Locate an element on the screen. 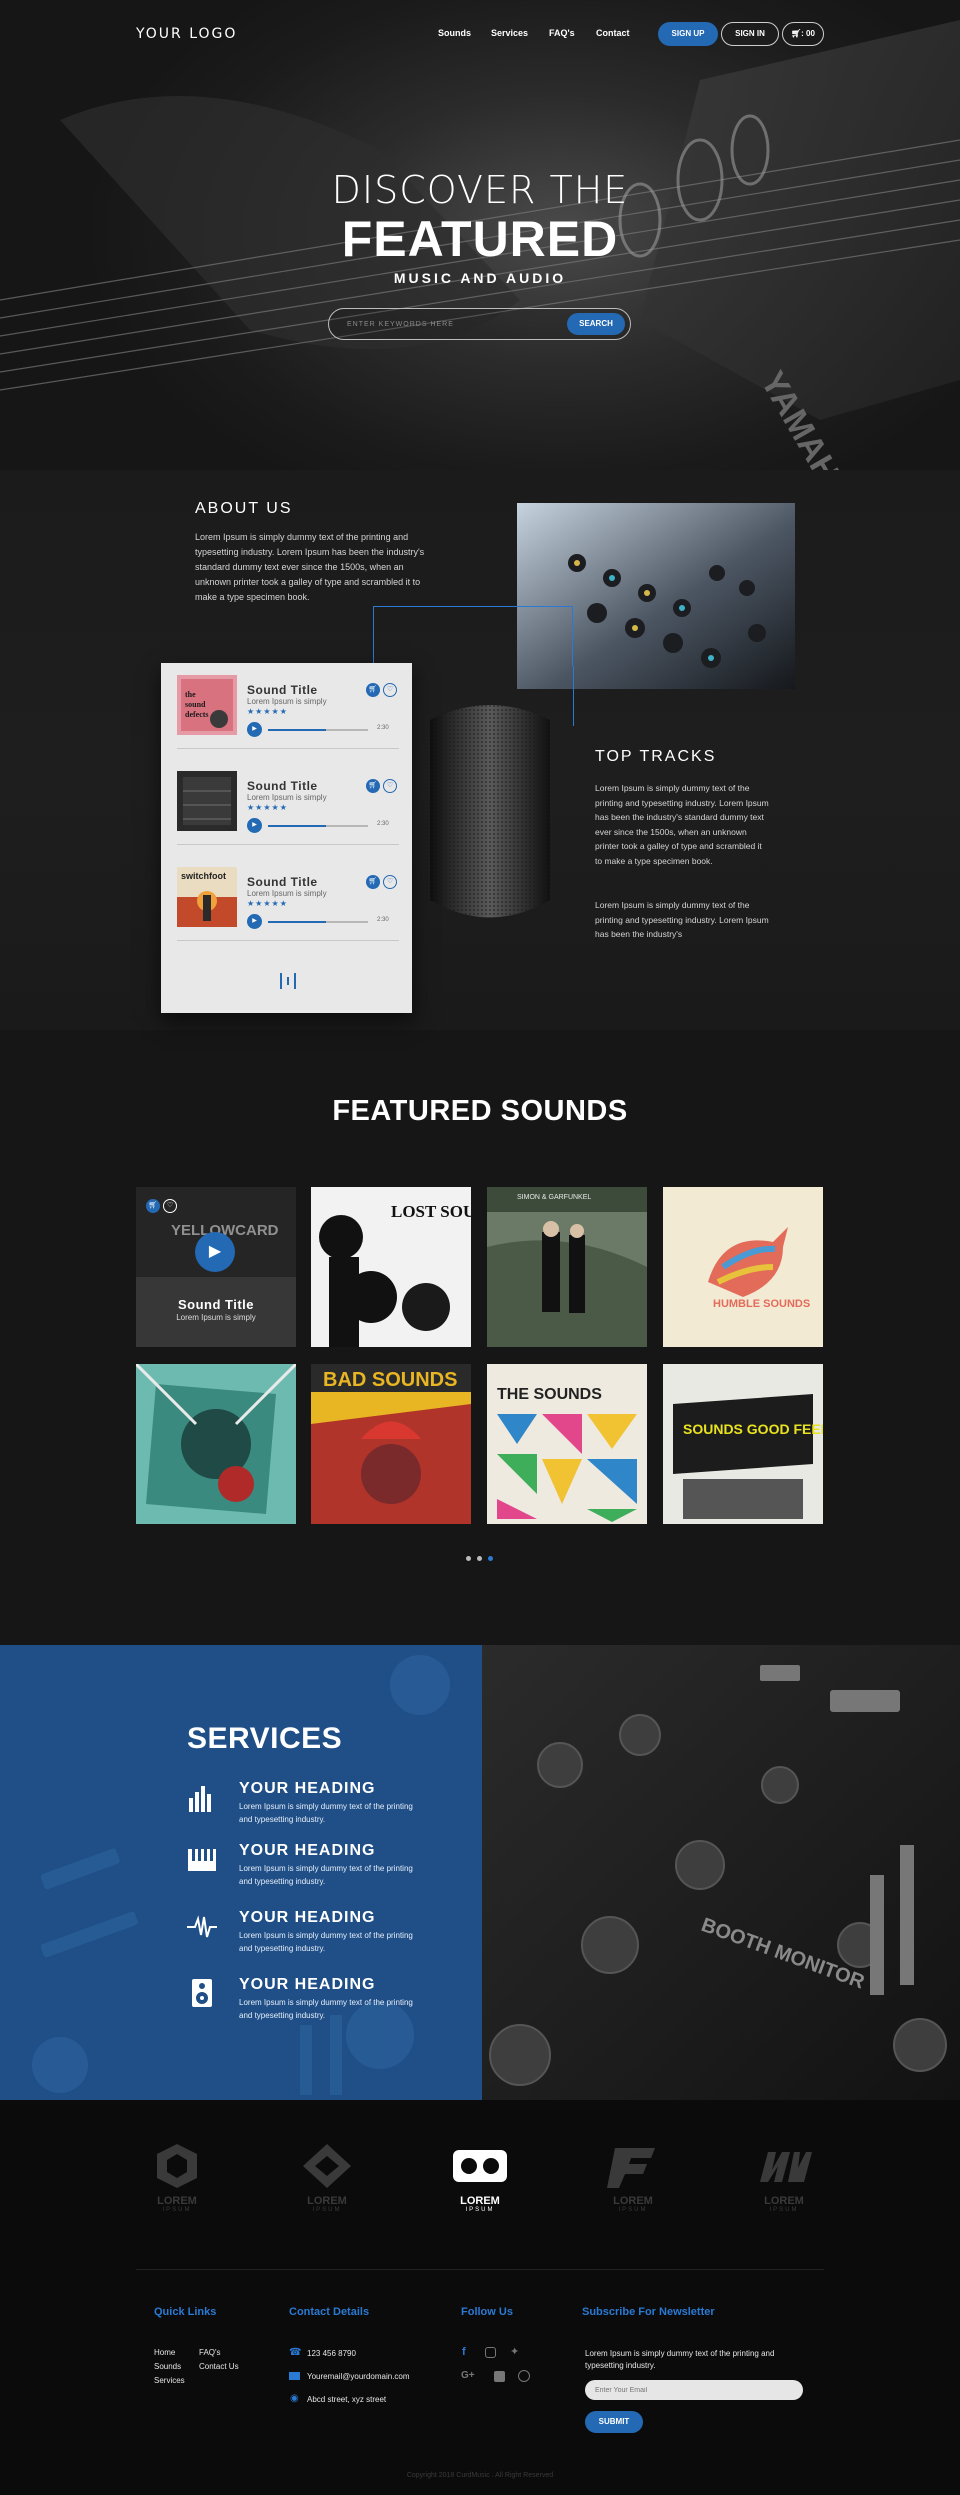 This screenshot has height=2495, width=960. nav-sounds: Sounds is located at coordinates (454, 33).